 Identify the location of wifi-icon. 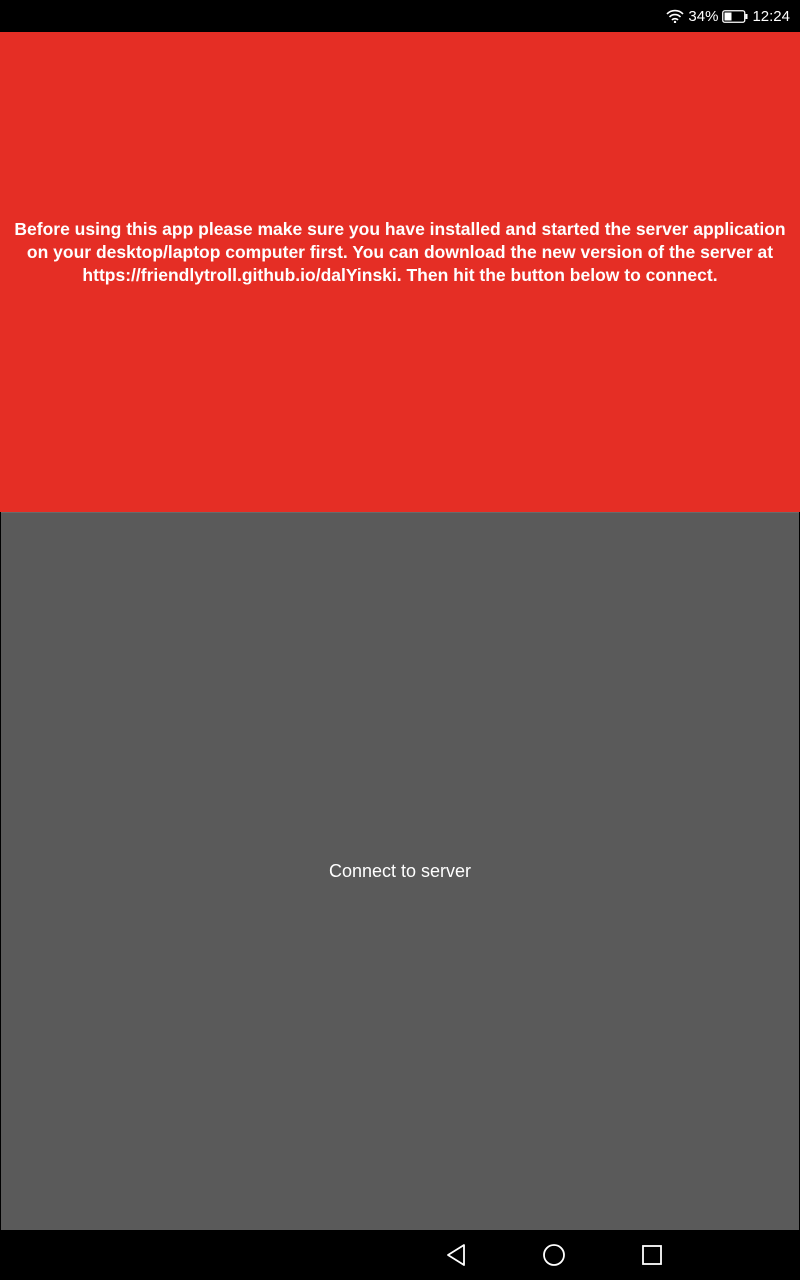
(675, 16).